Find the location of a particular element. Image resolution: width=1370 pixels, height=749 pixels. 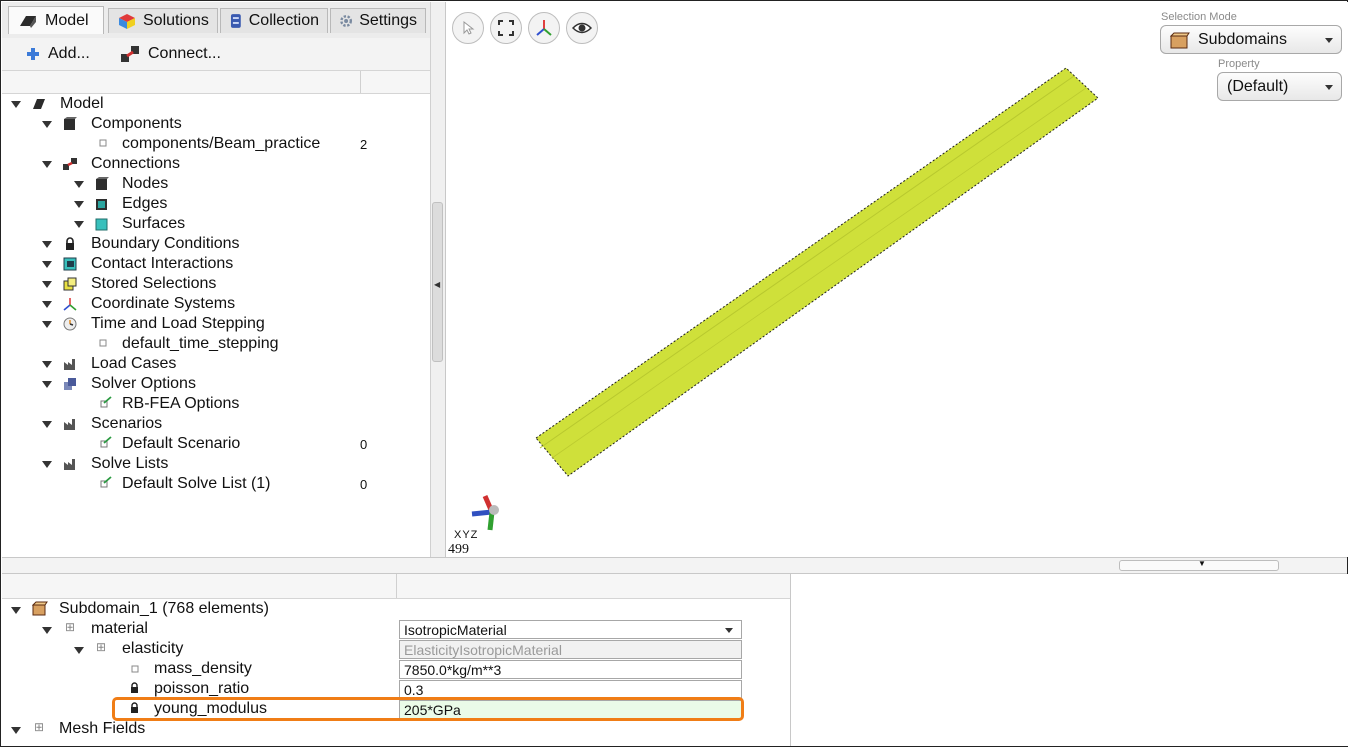

mass-density-input: 7850.0*kg/m**3 is located at coordinates (570, 669).